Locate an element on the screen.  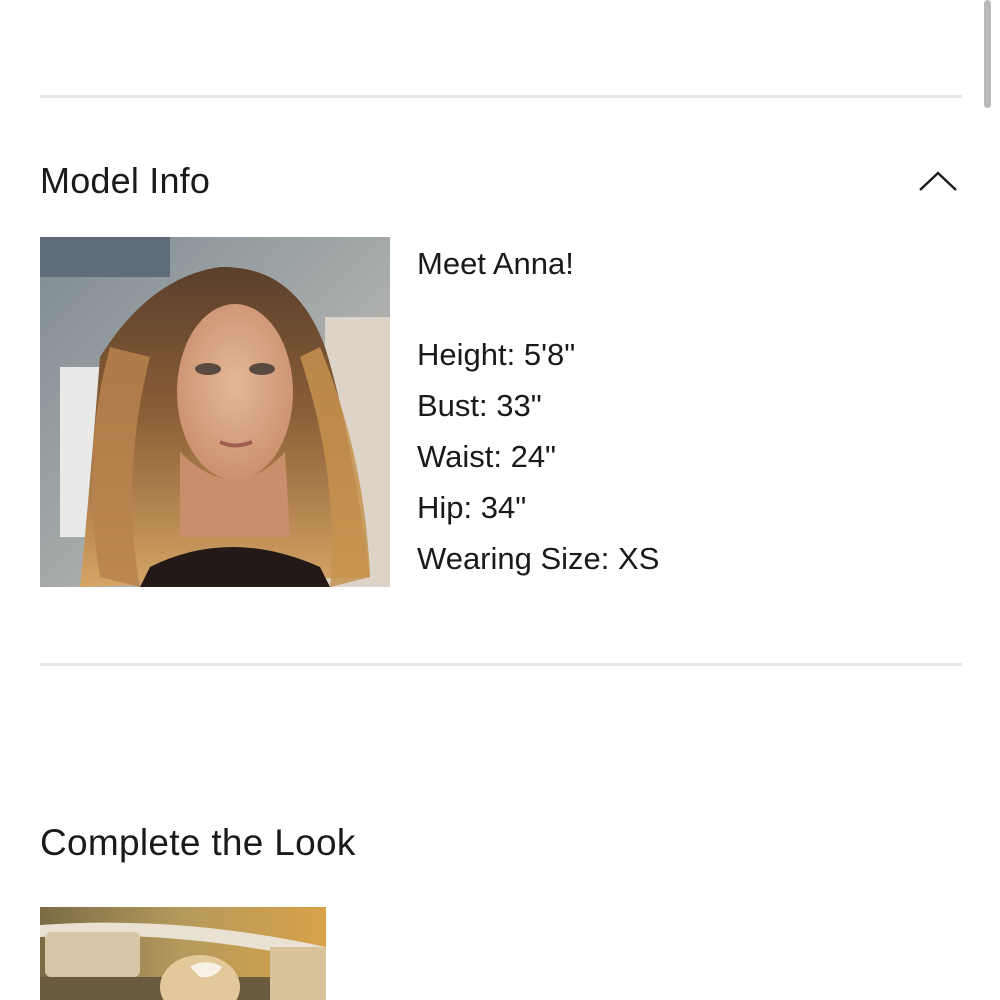
complete-the-look-product-image is located at coordinates (183, 953).